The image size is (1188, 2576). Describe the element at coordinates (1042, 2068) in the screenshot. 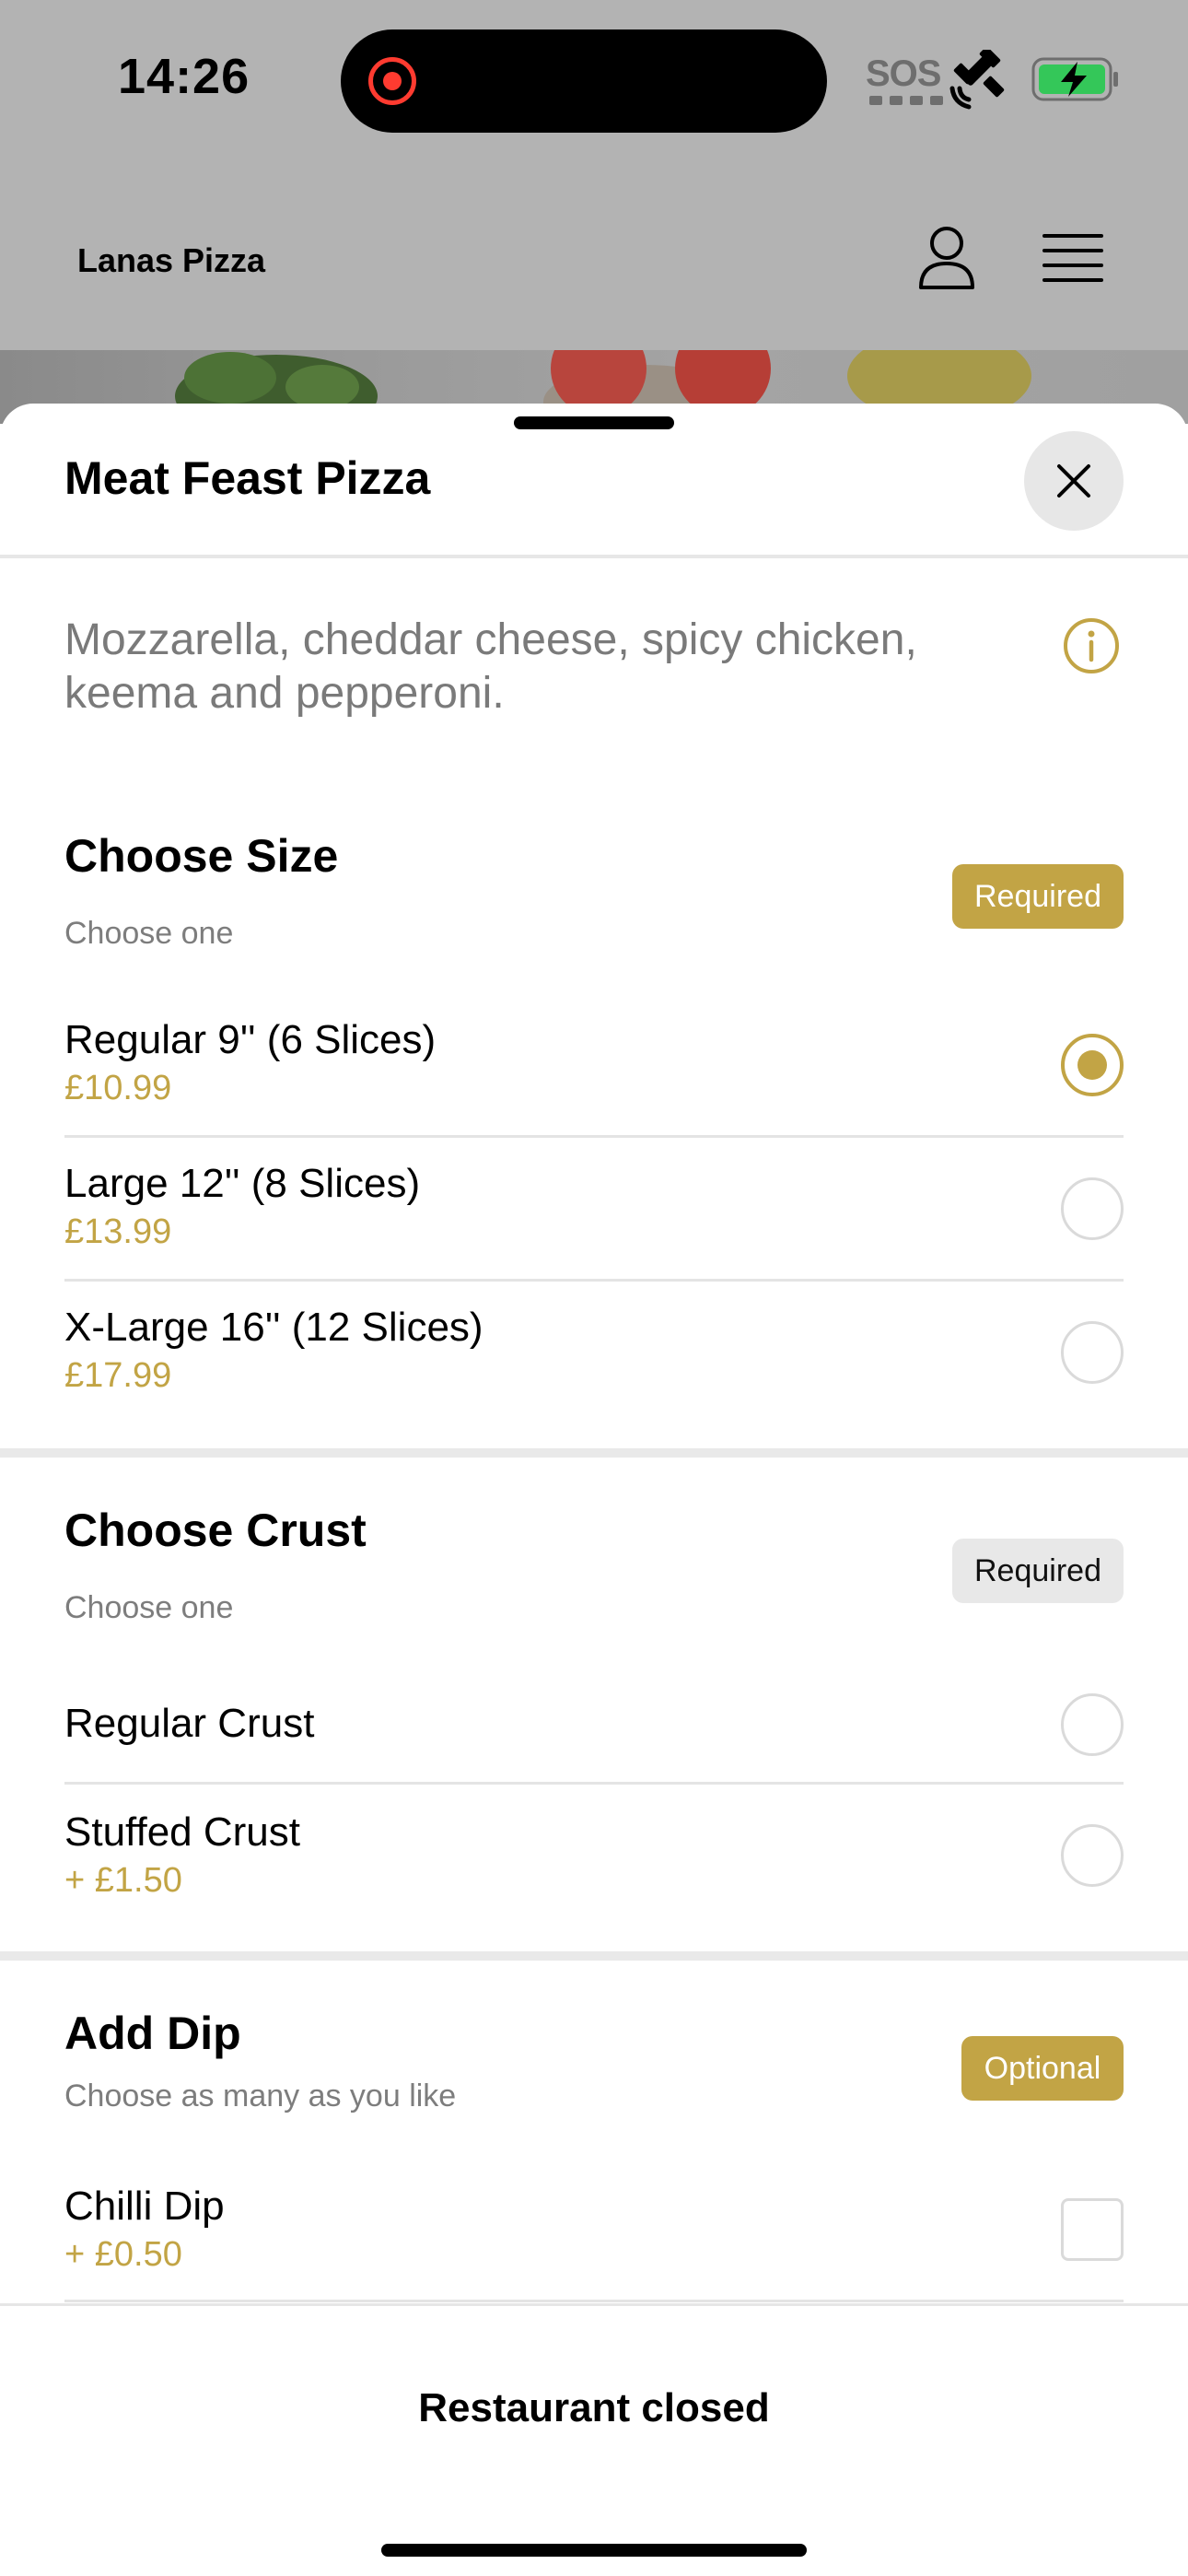

I see `dip-optional-badge: Optional` at that location.